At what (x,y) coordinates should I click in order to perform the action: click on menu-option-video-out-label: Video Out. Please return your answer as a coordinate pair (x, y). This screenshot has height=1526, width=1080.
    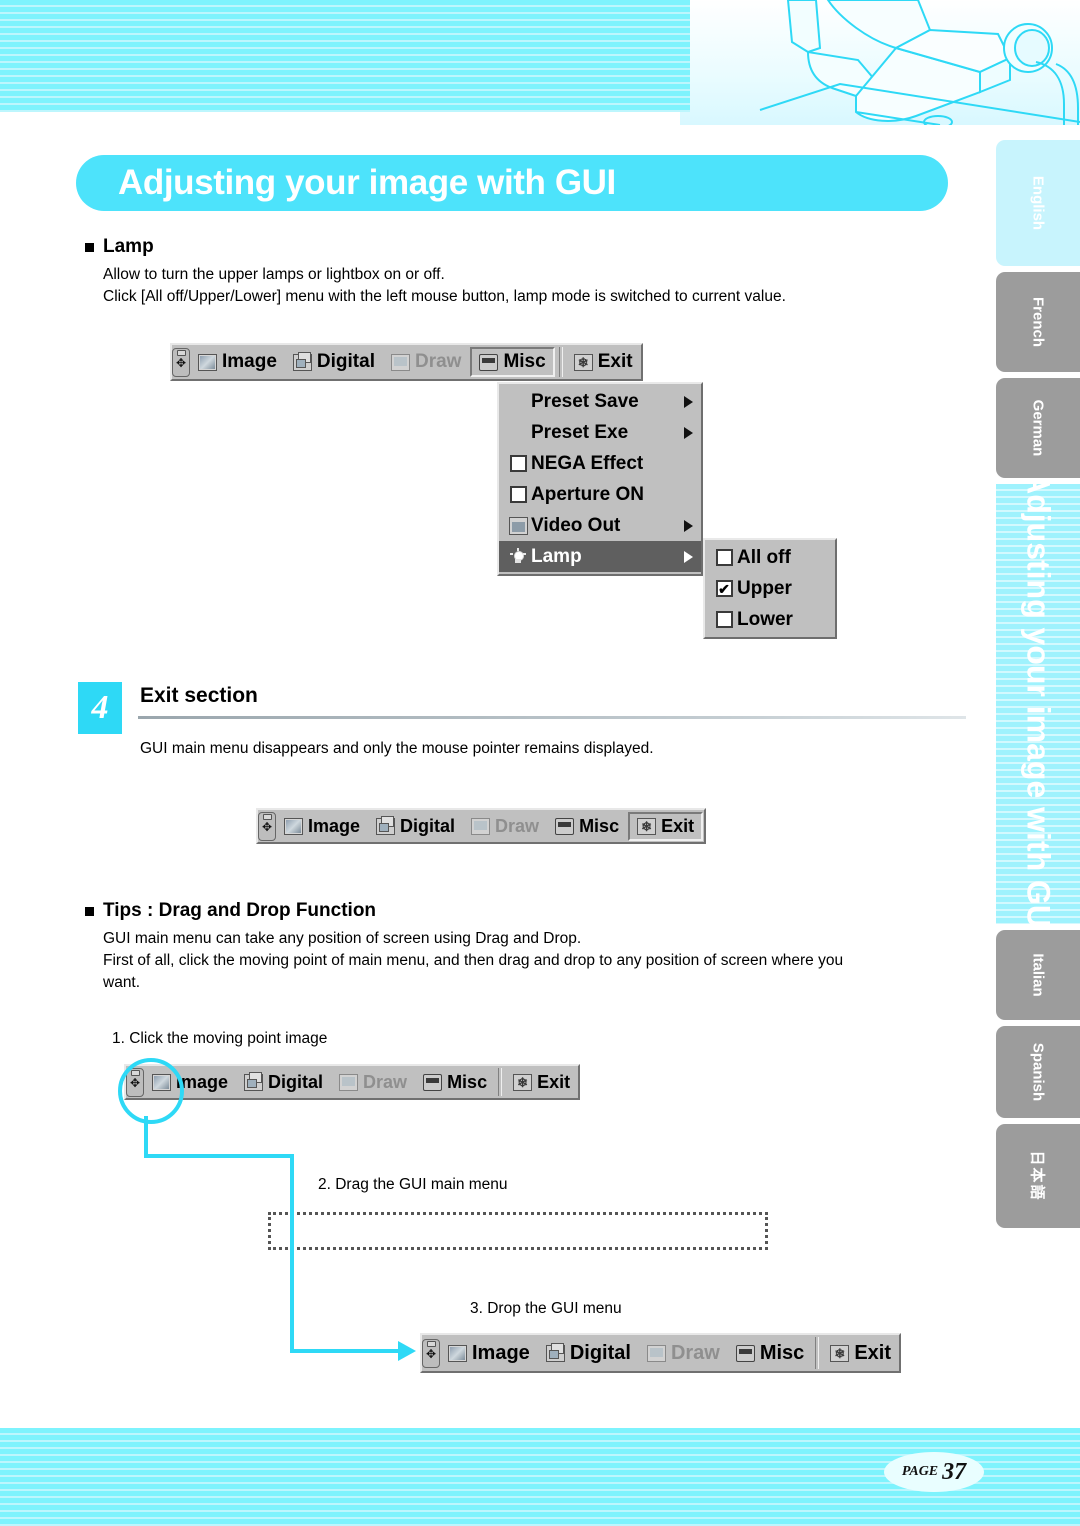
    Looking at the image, I should click on (576, 525).